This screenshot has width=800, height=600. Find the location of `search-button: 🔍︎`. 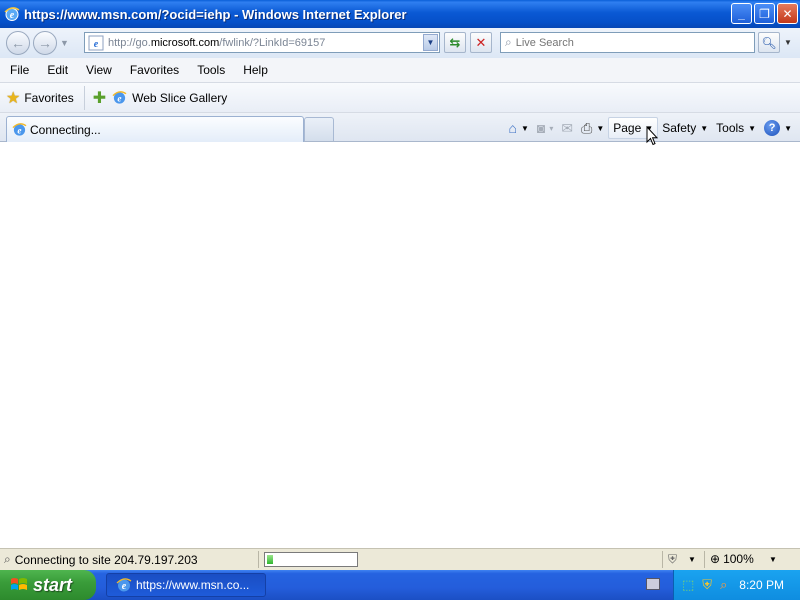

search-button: 🔍︎ is located at coordinates (769, 42).